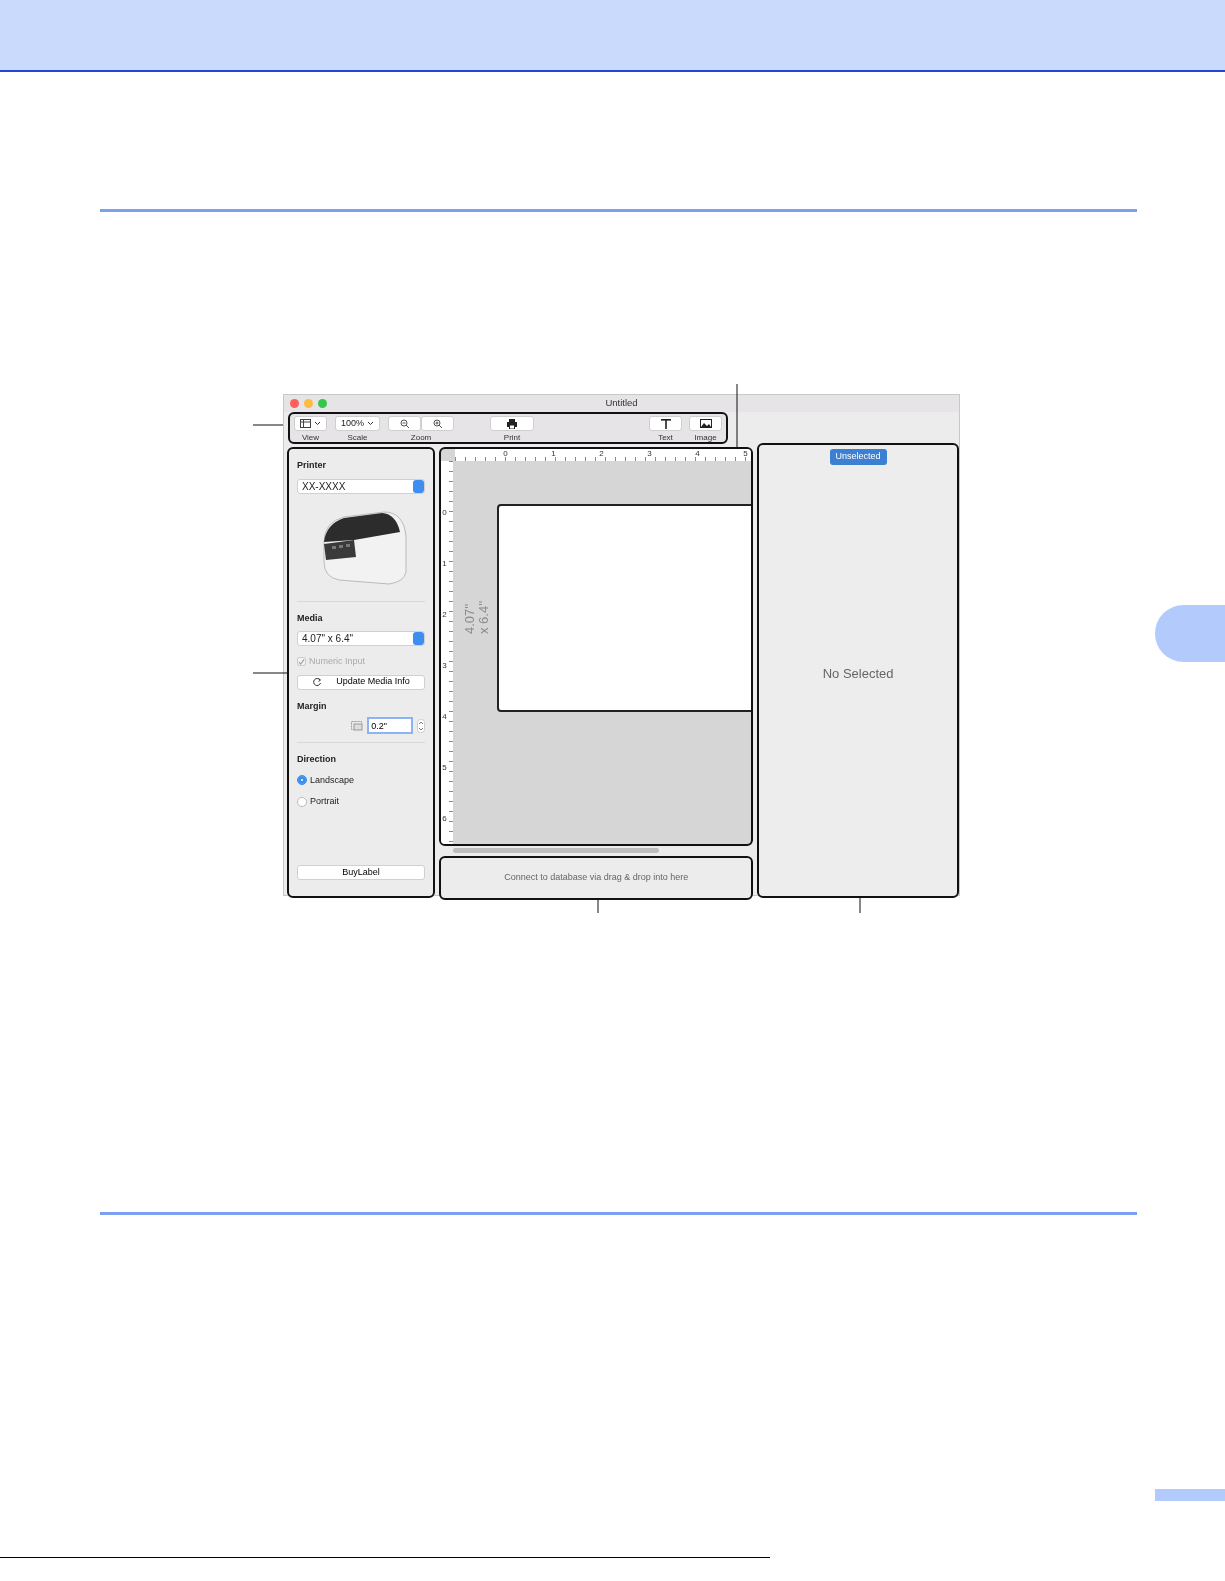  Describe the element at coordinates (317, 759) in the screenshot. I see `section-heading: Direction` at that location.